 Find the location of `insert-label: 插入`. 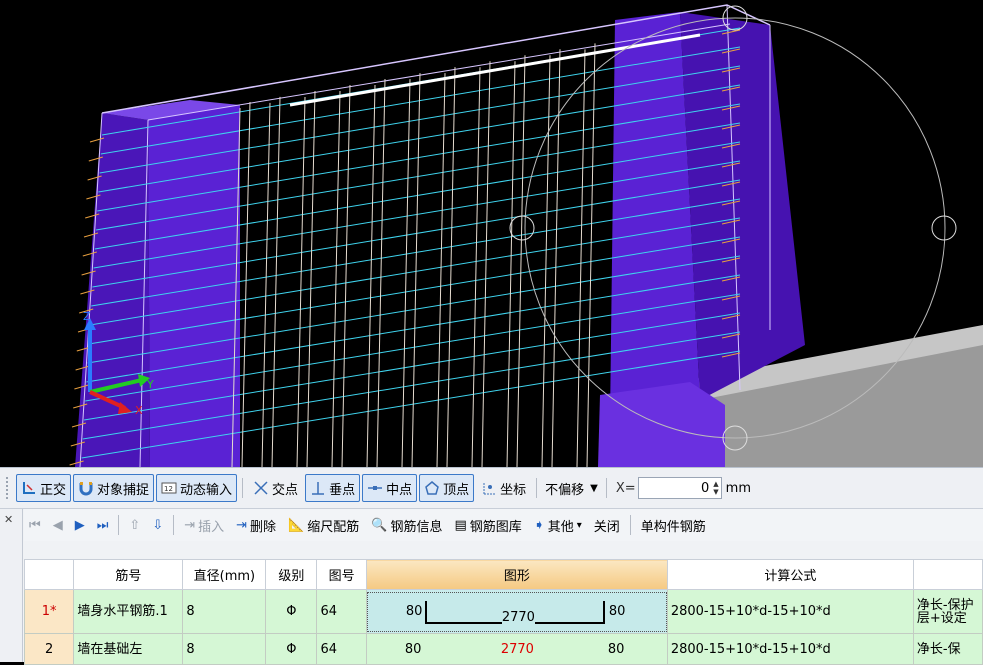

insert-label: 插入 is located at coordinates (211, 527).